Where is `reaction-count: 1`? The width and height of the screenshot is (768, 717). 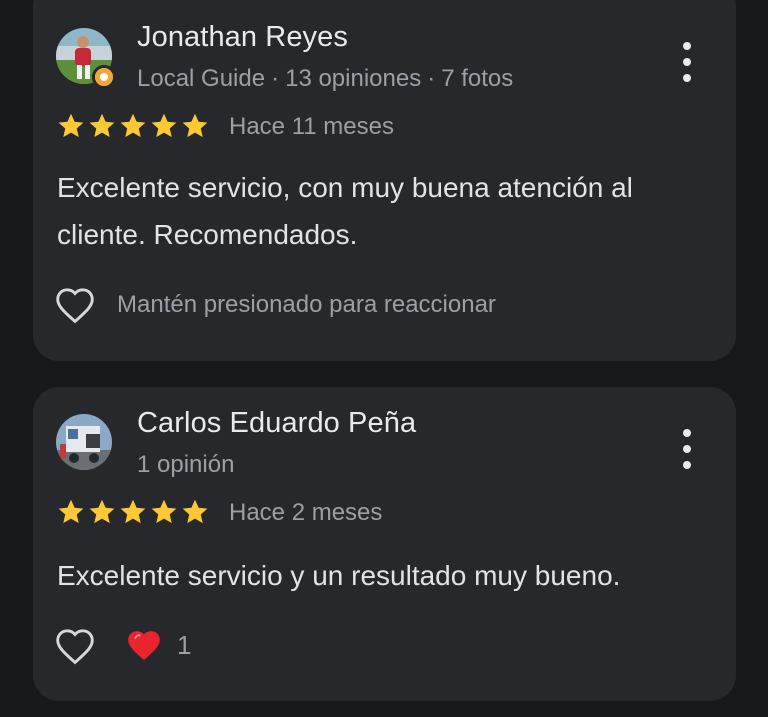
reaction-count: 1 is located at coordinates (184, 644).